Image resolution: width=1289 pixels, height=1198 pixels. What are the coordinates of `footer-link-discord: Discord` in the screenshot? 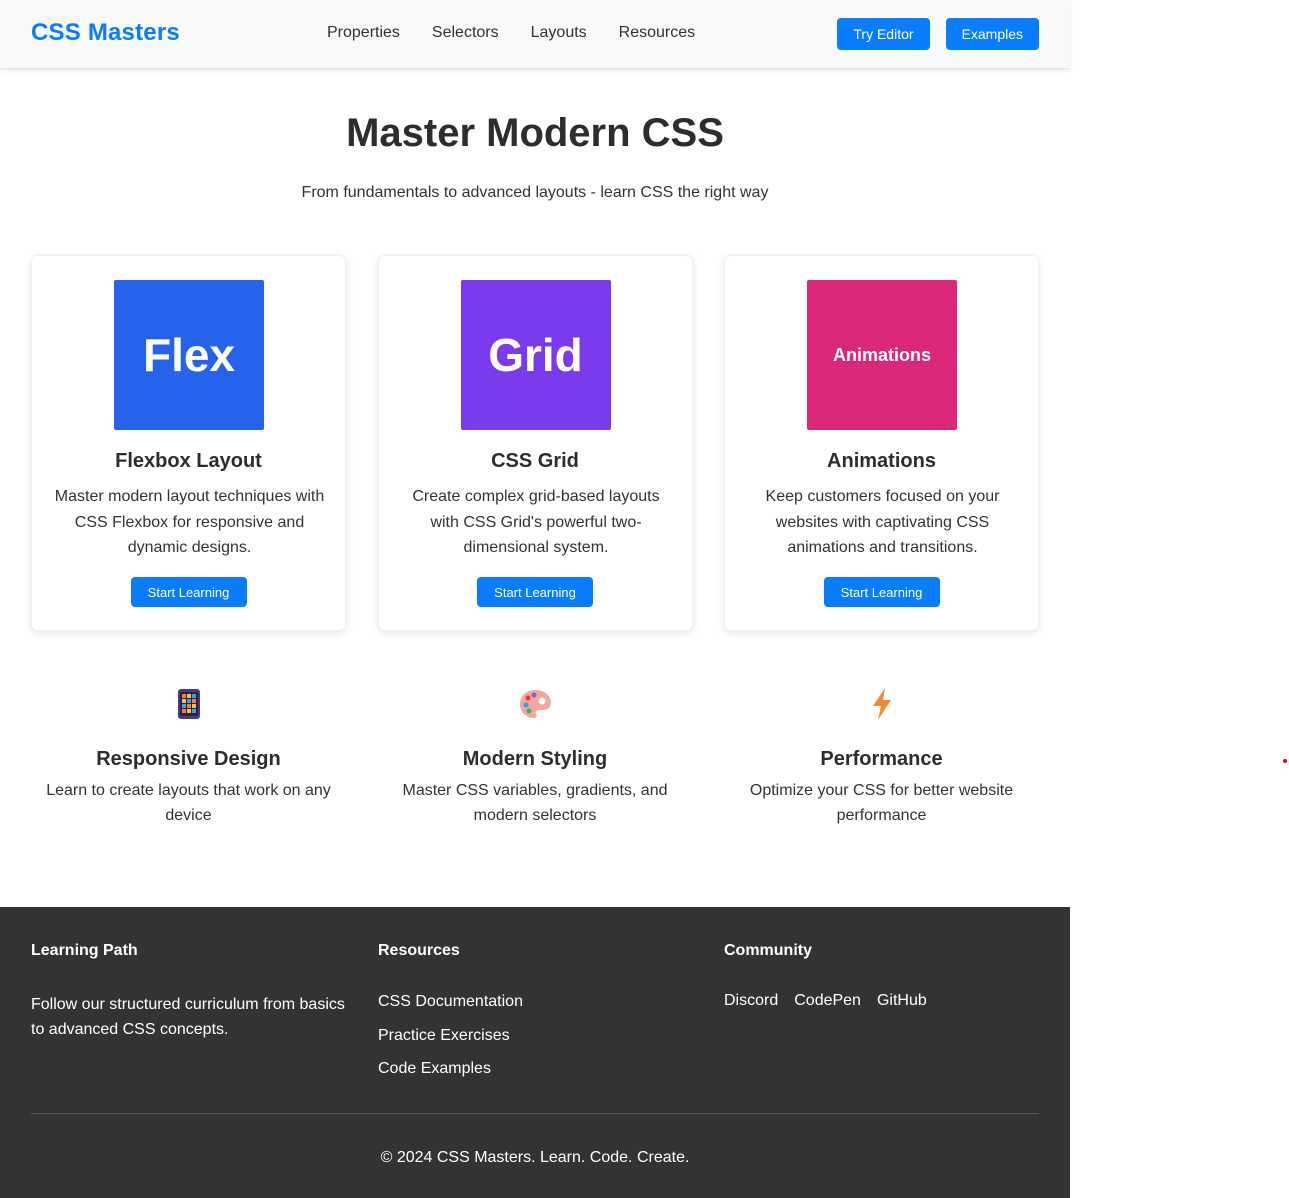 It's located at (751, 1001).